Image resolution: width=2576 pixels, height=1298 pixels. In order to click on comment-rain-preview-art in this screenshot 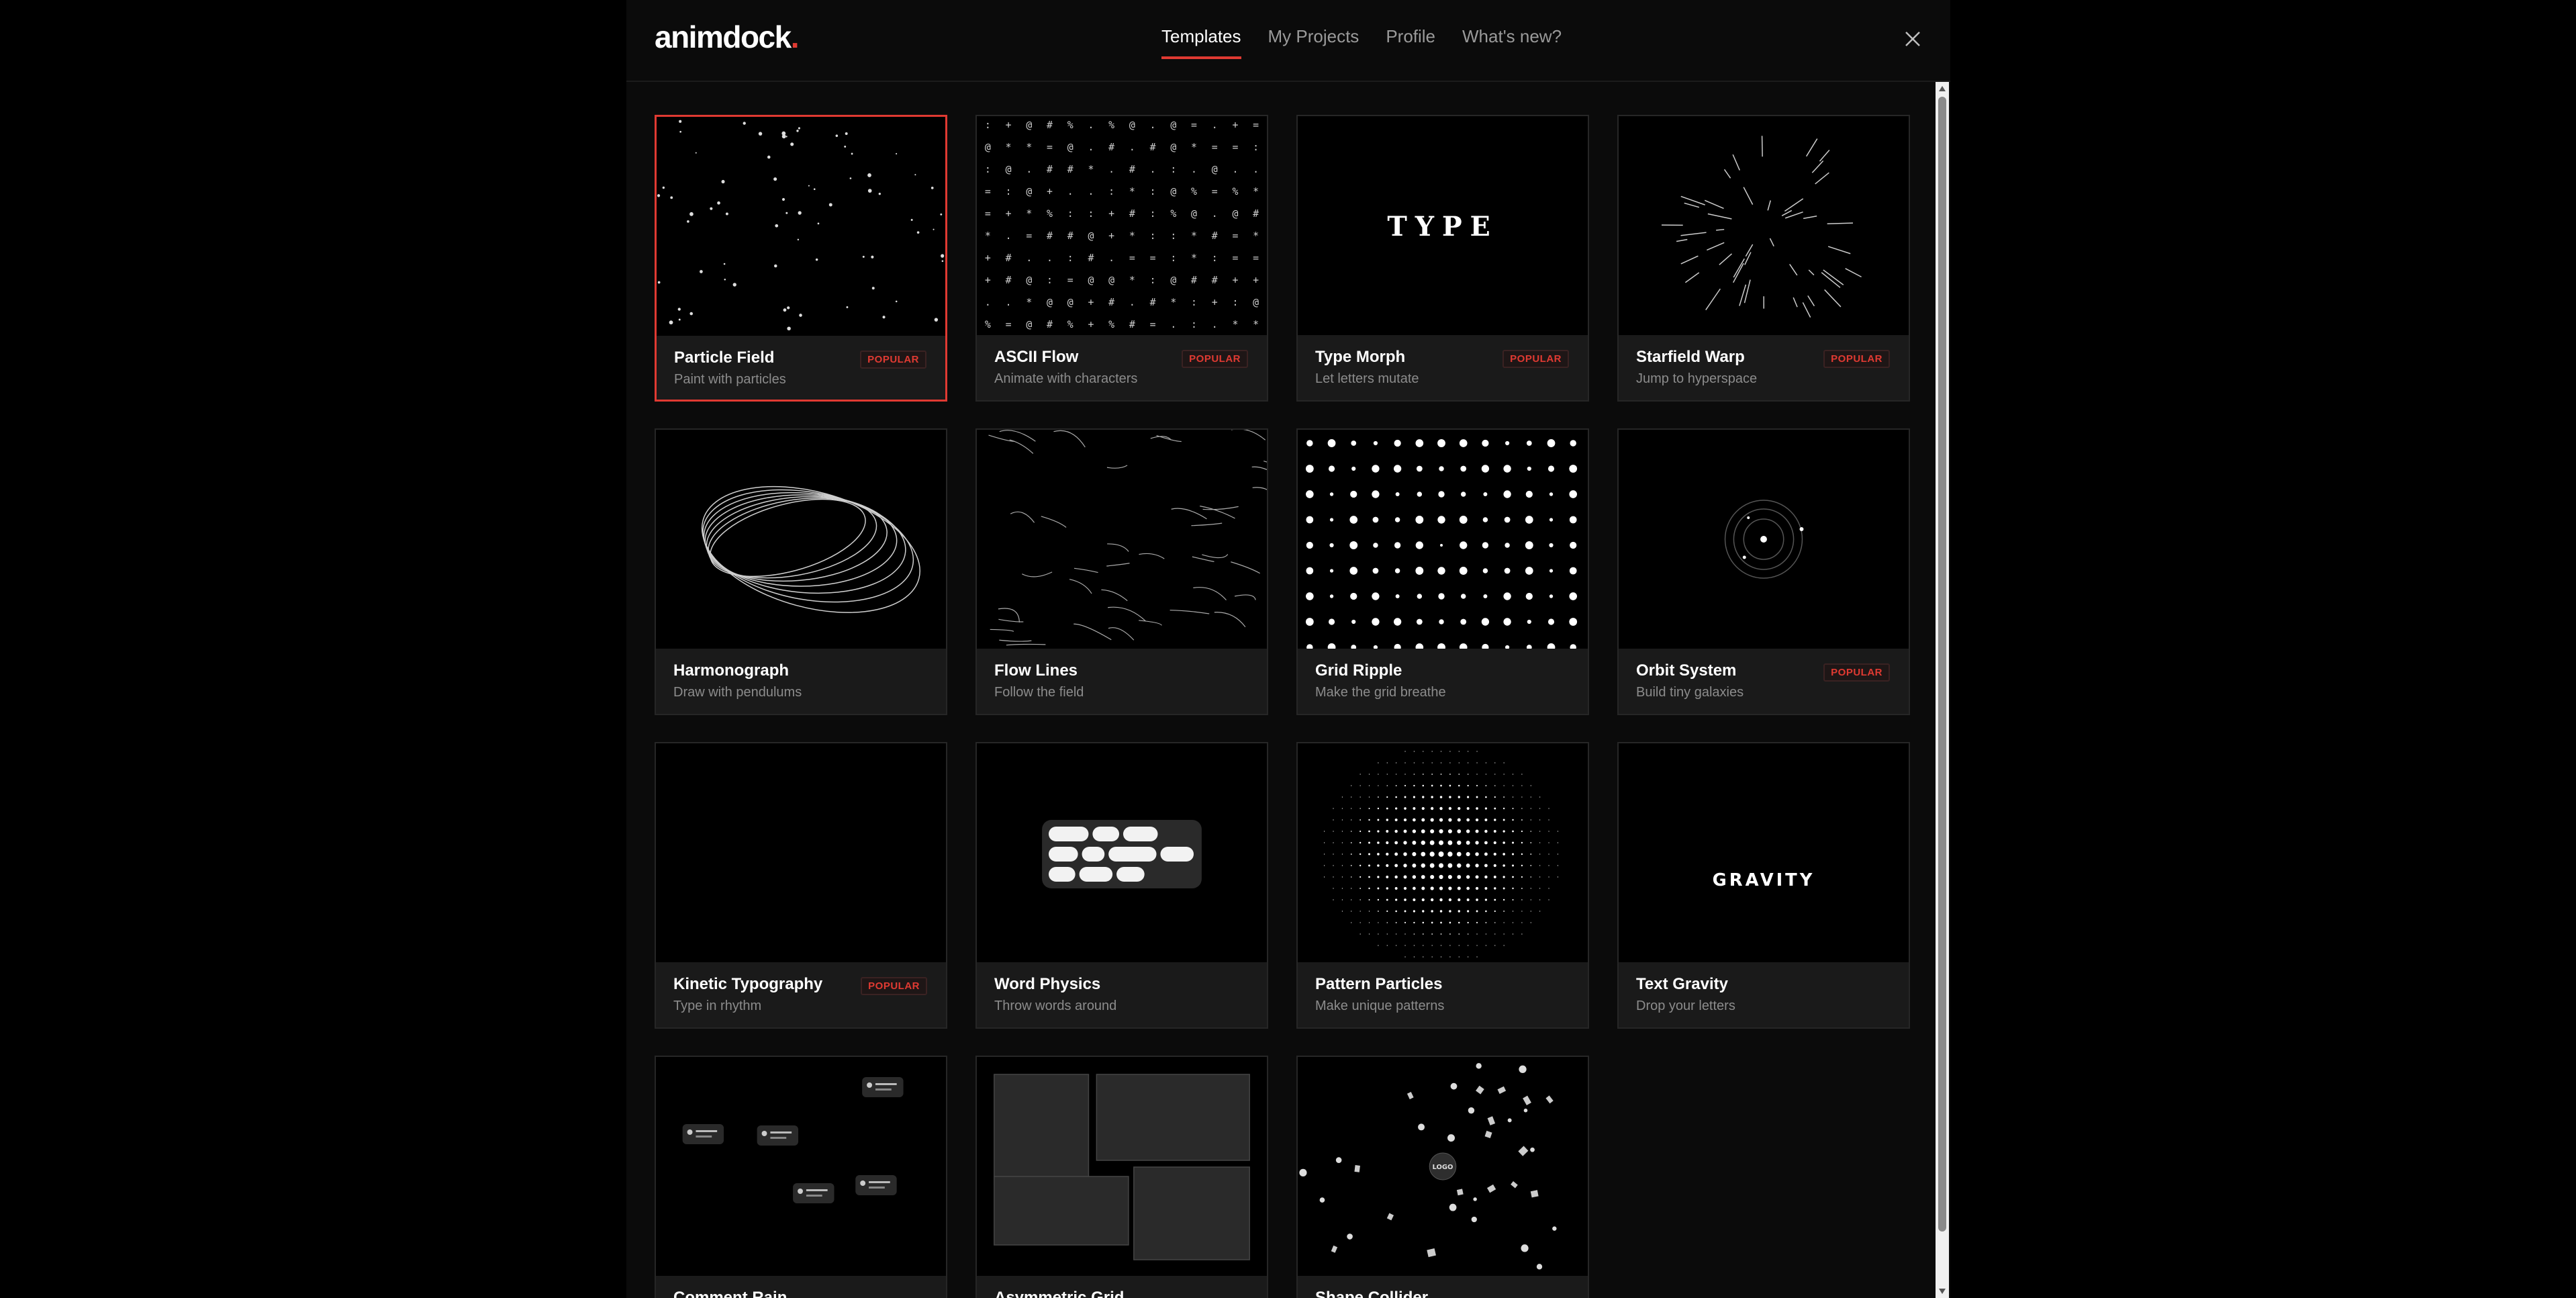, I will do `click(793, 1140)`.